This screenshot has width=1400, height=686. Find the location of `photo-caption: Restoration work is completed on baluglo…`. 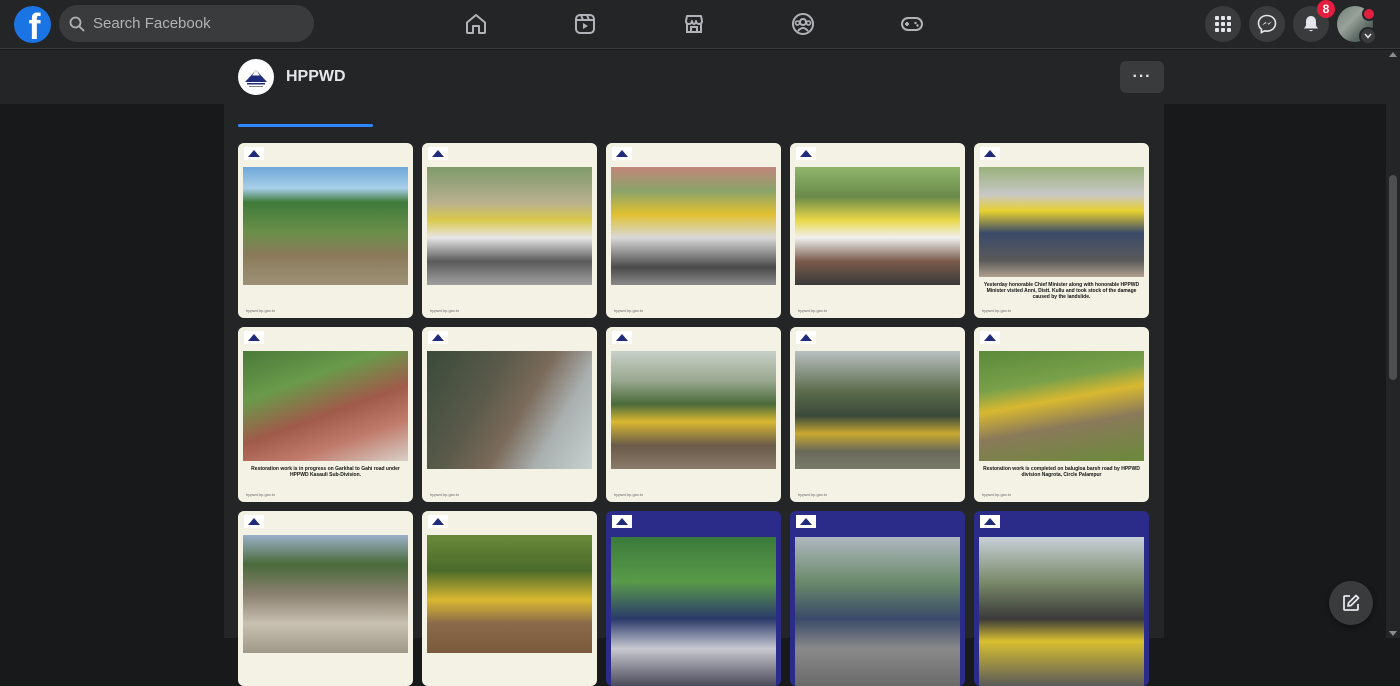

photo-caption: Restoration work is completed on baluglo… is located at coordinates (1061, 472).